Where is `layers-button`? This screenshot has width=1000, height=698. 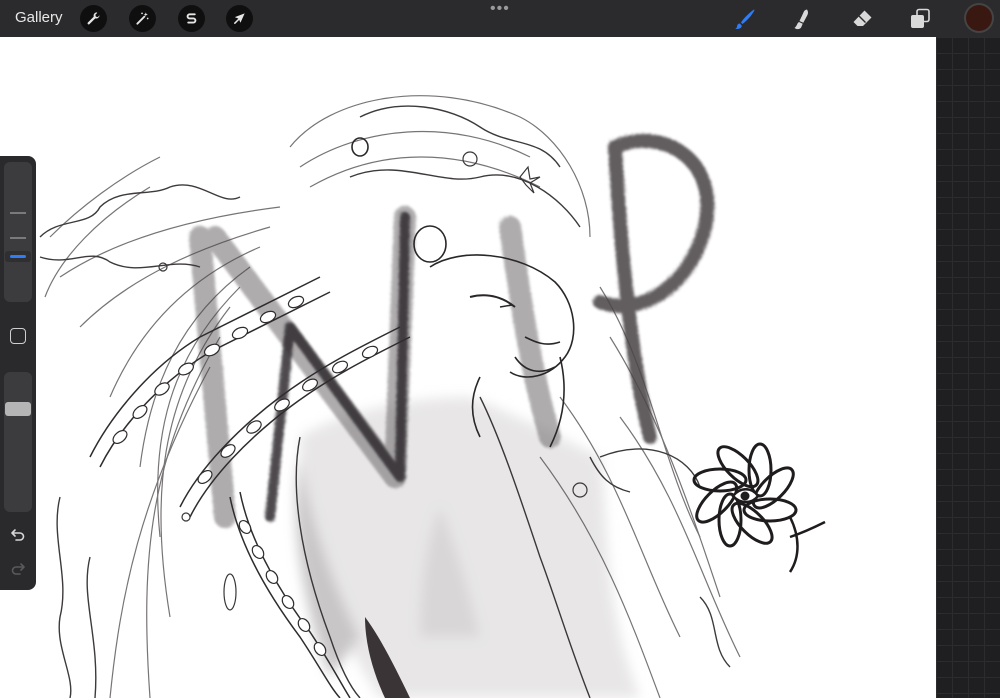 layers-button is located at coordinates (920, 19).